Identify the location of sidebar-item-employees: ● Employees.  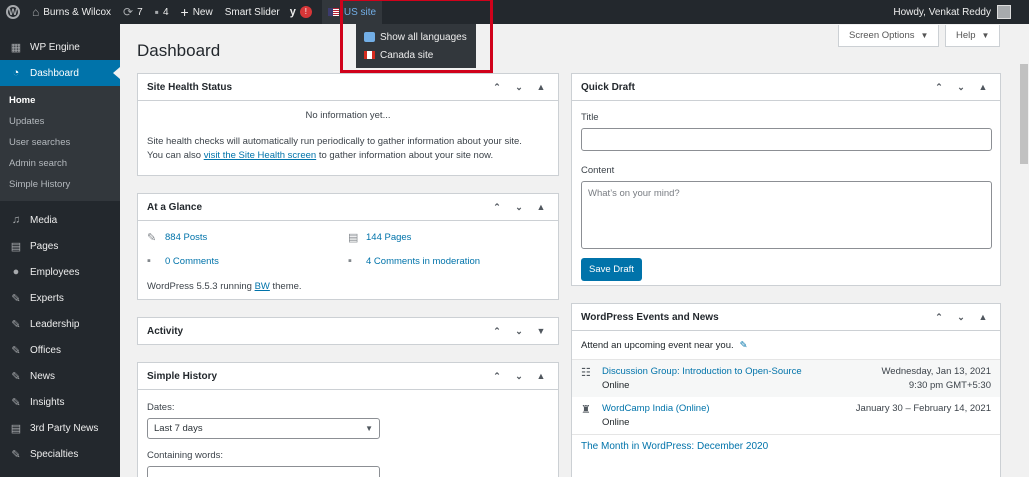
(60, 272).